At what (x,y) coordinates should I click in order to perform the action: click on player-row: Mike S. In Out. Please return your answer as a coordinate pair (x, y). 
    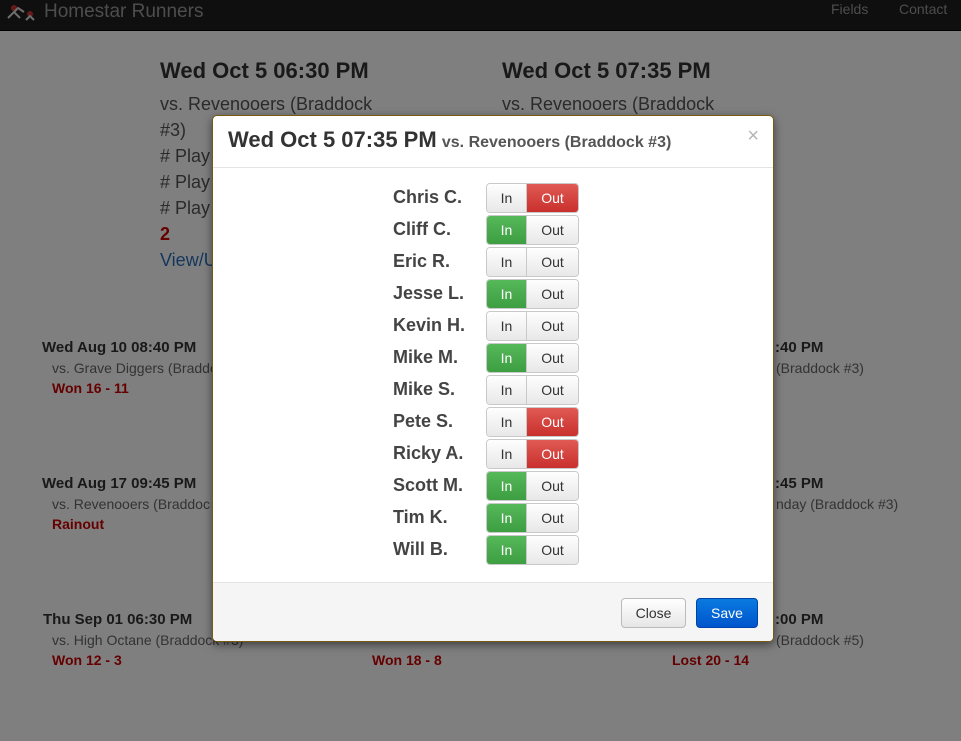
    Looking at the image, I should click on (493, 391).